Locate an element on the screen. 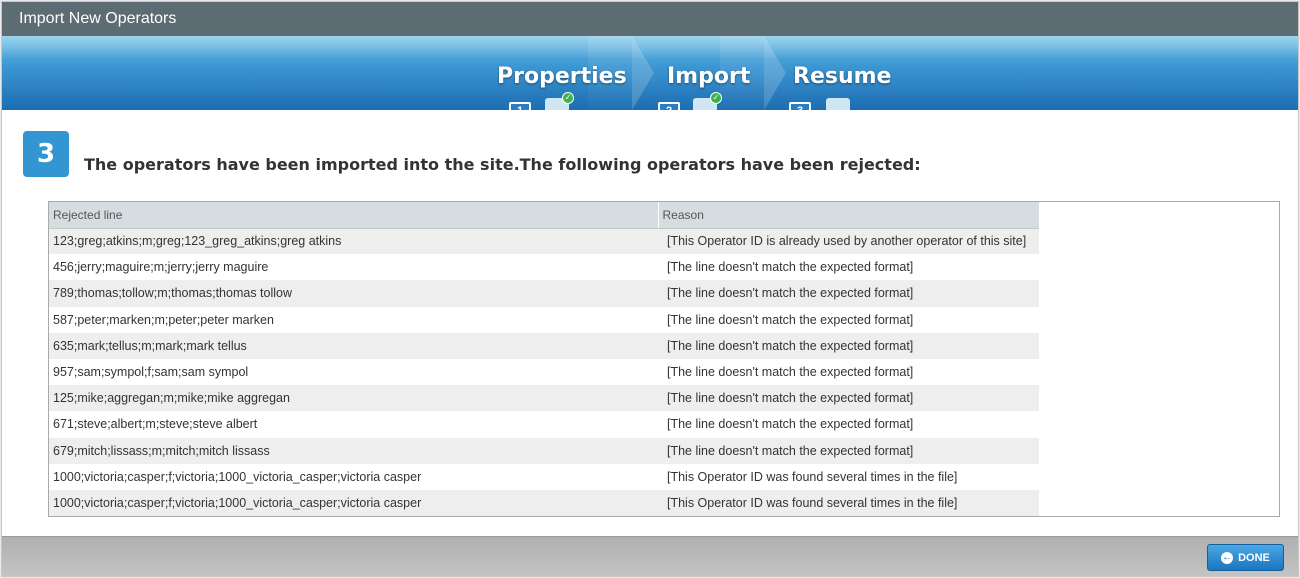 The width and height of the screenshot is (1300, 578). current-step-badge: 3 is located at coordinates (46, 154).